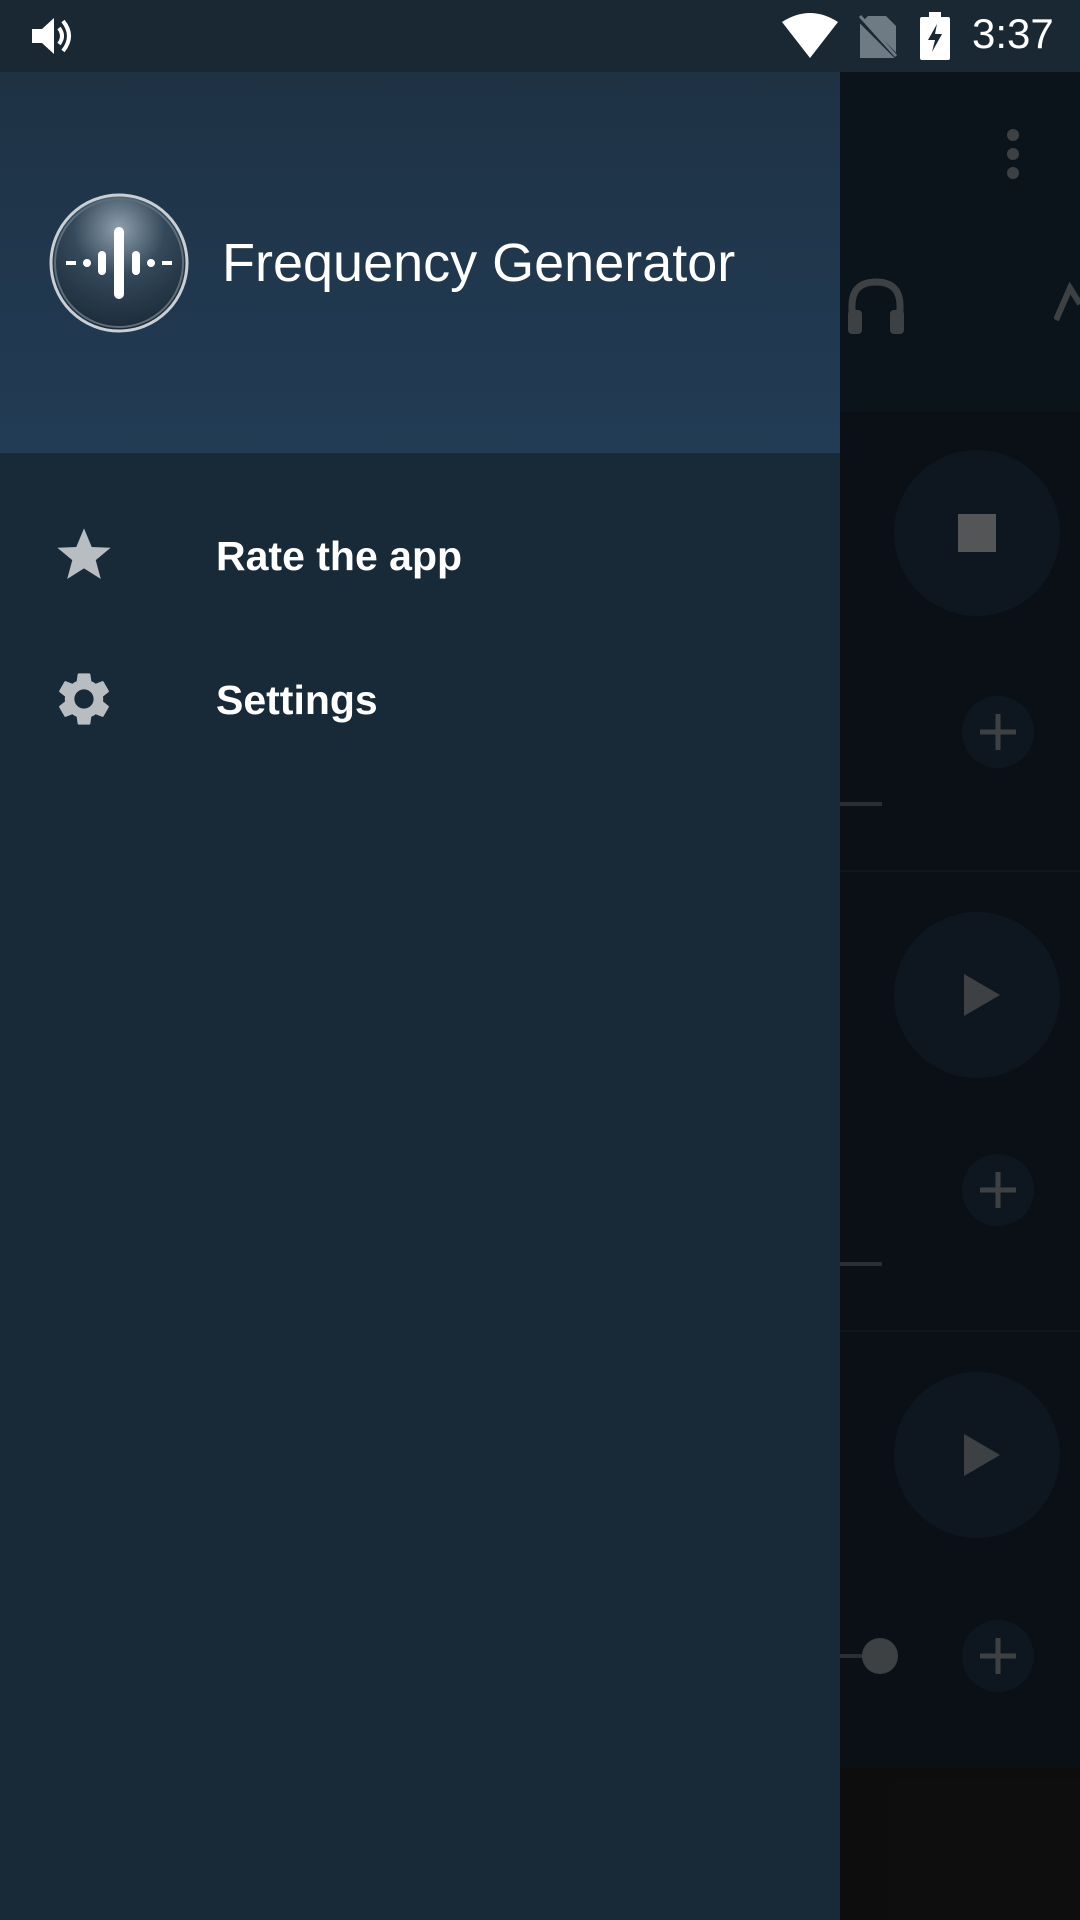 The image size is (1080, 1920). What do you see at coordinates (540, 36) in the screenshot?
I see `status-bar: 3:37` at bounding box center [540, 36].